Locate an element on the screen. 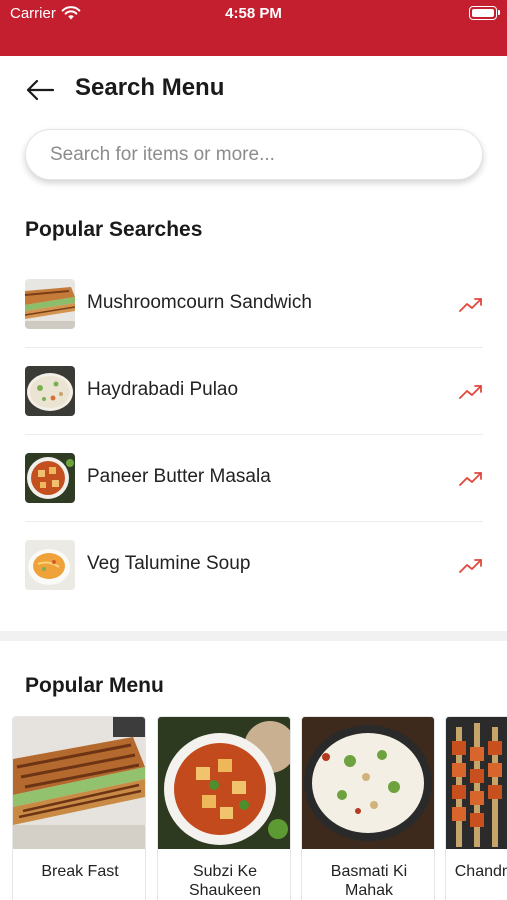 This screenshot has height=900, width=507. popular-search-item: Haydrabadi Pulao is located at coordinates (254, 391).